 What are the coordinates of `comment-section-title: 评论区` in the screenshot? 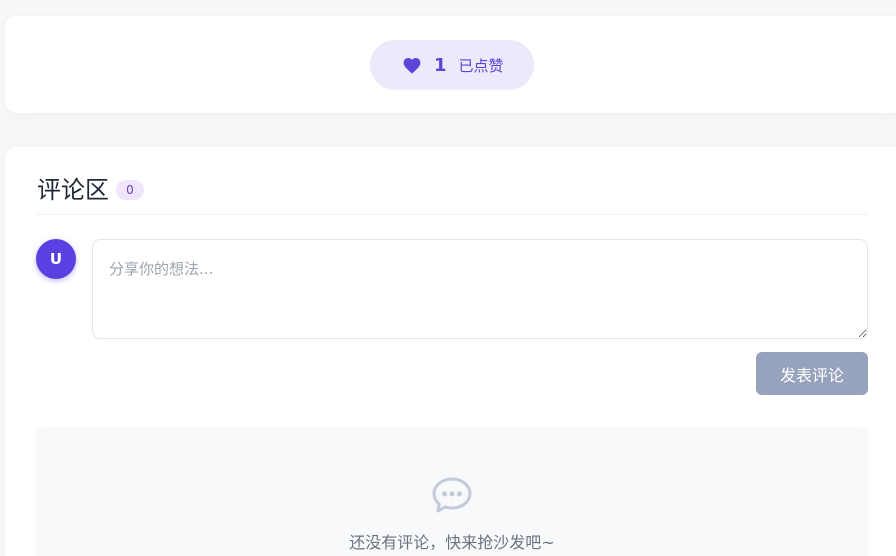 It's located at (73, 190).